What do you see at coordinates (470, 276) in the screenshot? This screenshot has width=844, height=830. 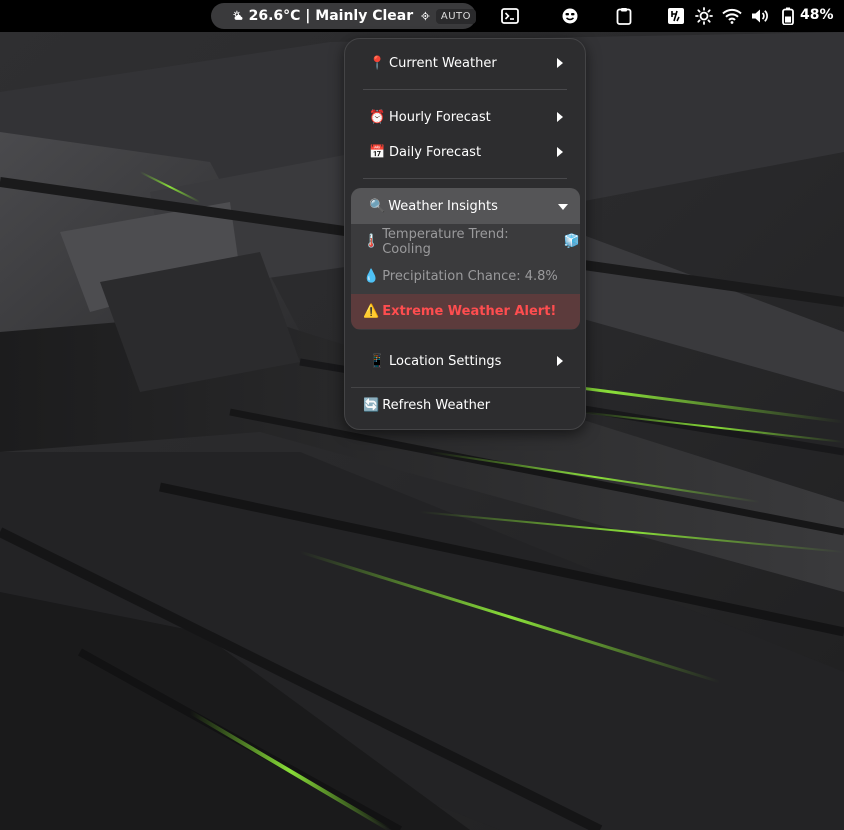 I see `insight-label: Precipitation Chance: 4.8%` at bounding box center [470, 276].